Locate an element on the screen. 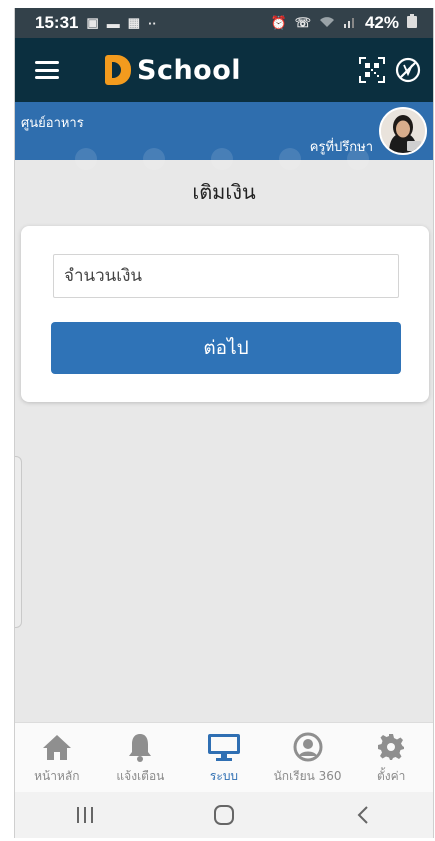 This screenshot has height=841, width=435. home-button-icon is located at coordinates (224, 815).